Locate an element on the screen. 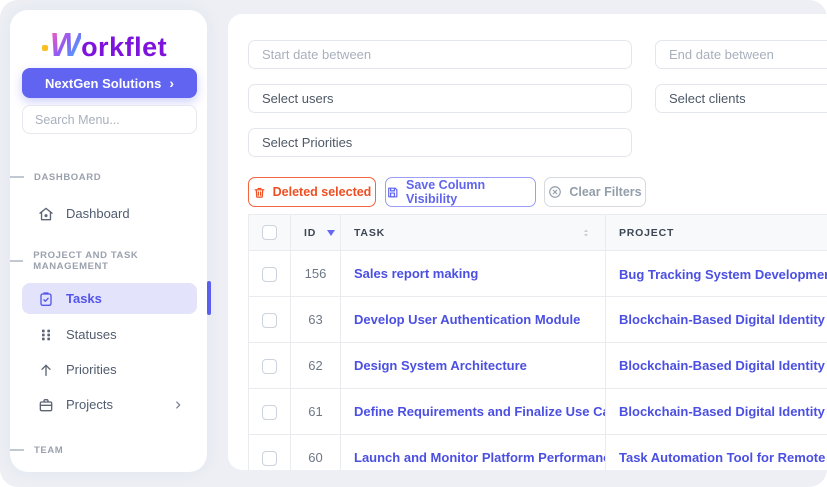 The image size is (827, 487). trash-icon is located at coordinates (259, 192).